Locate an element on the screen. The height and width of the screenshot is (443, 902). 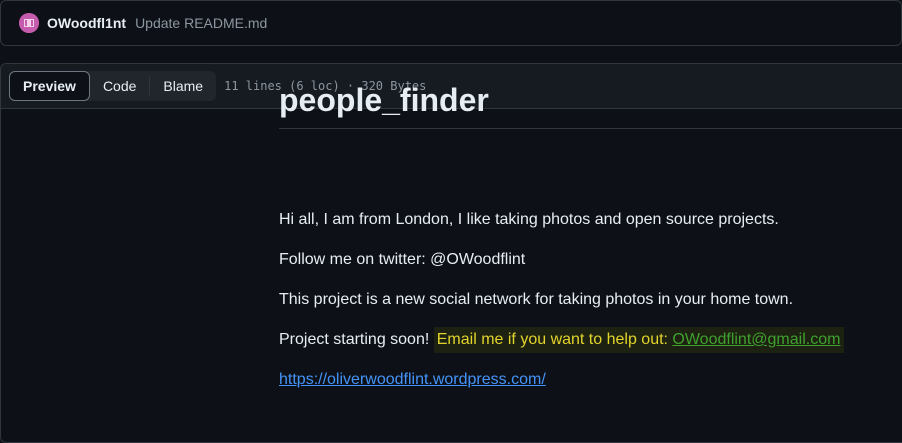
avatar-icon is located at coordinates (29, 23).